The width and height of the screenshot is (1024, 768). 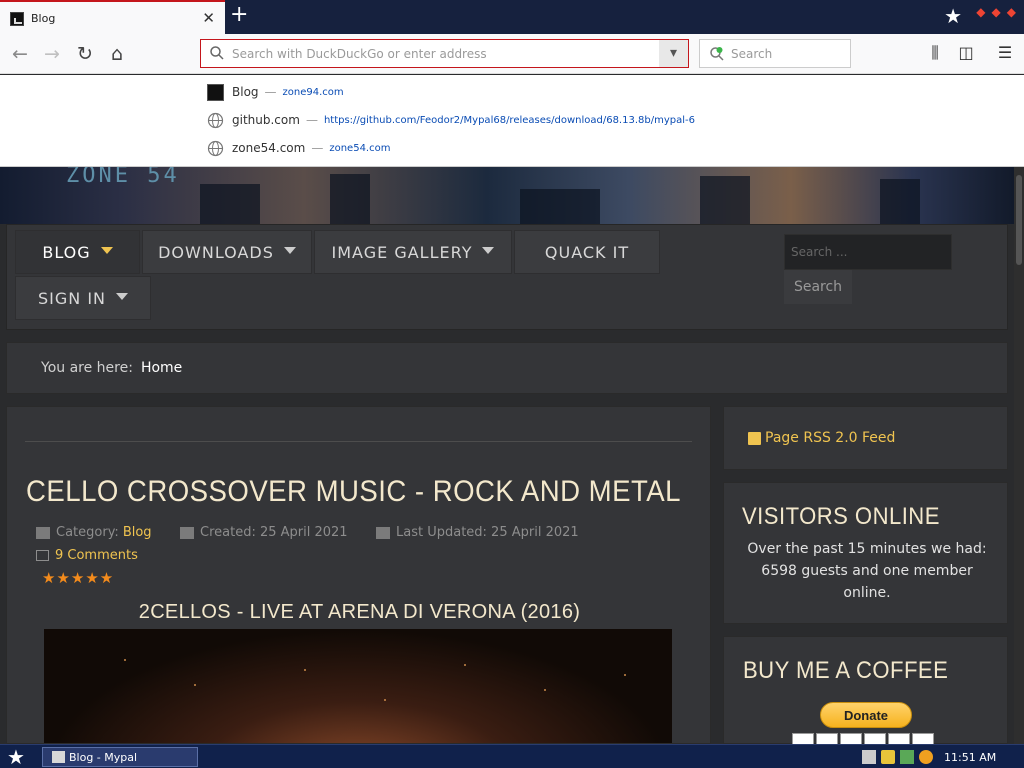 I want to click on menu-label: BLOG, so click(x=66, y=252).